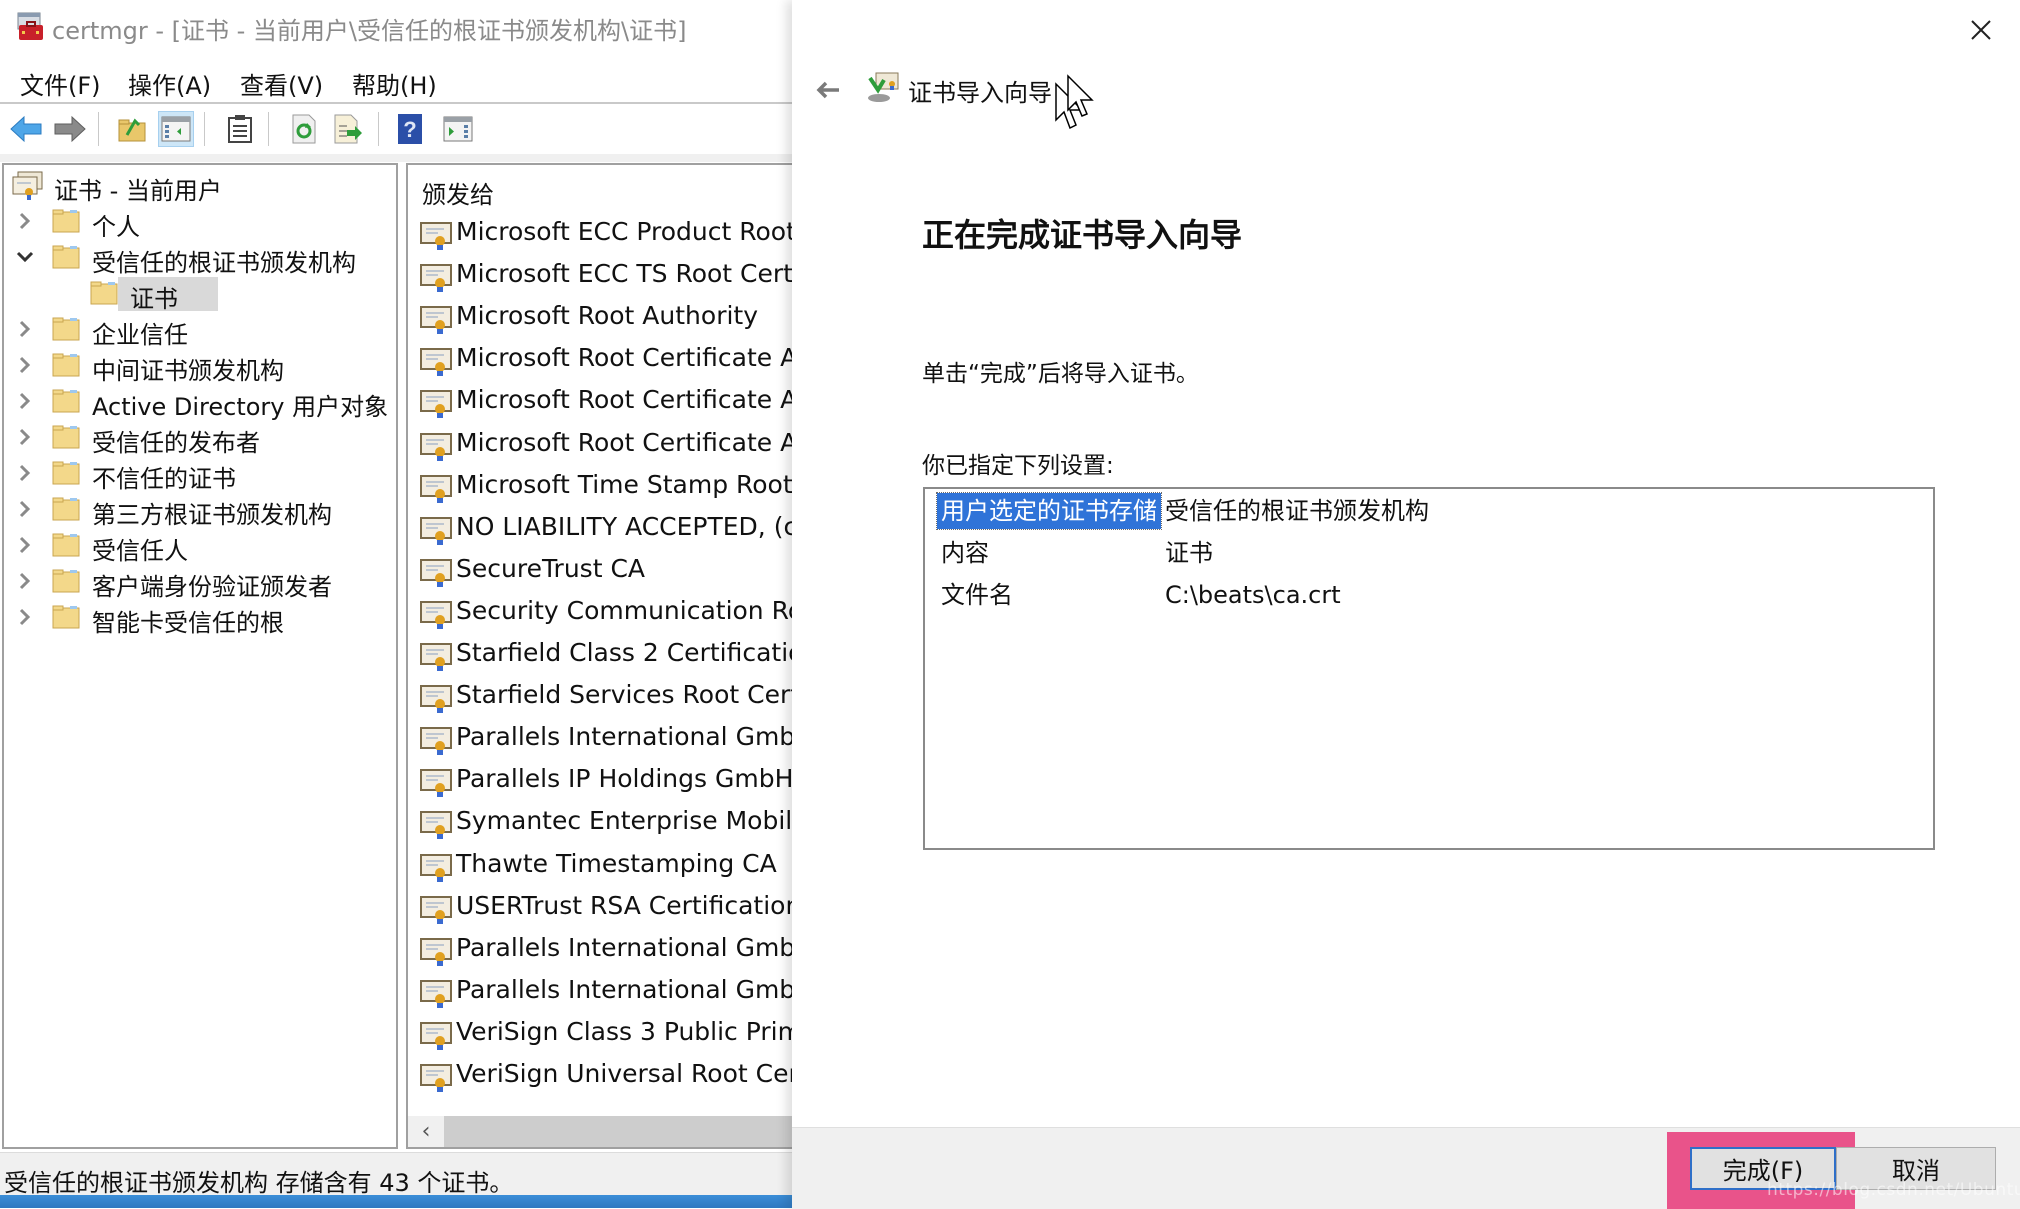  Describe the element at coordinates (1297, 511) in the screenshot. I see `settings-value: 受信任的根证书颁发机构` at that location.